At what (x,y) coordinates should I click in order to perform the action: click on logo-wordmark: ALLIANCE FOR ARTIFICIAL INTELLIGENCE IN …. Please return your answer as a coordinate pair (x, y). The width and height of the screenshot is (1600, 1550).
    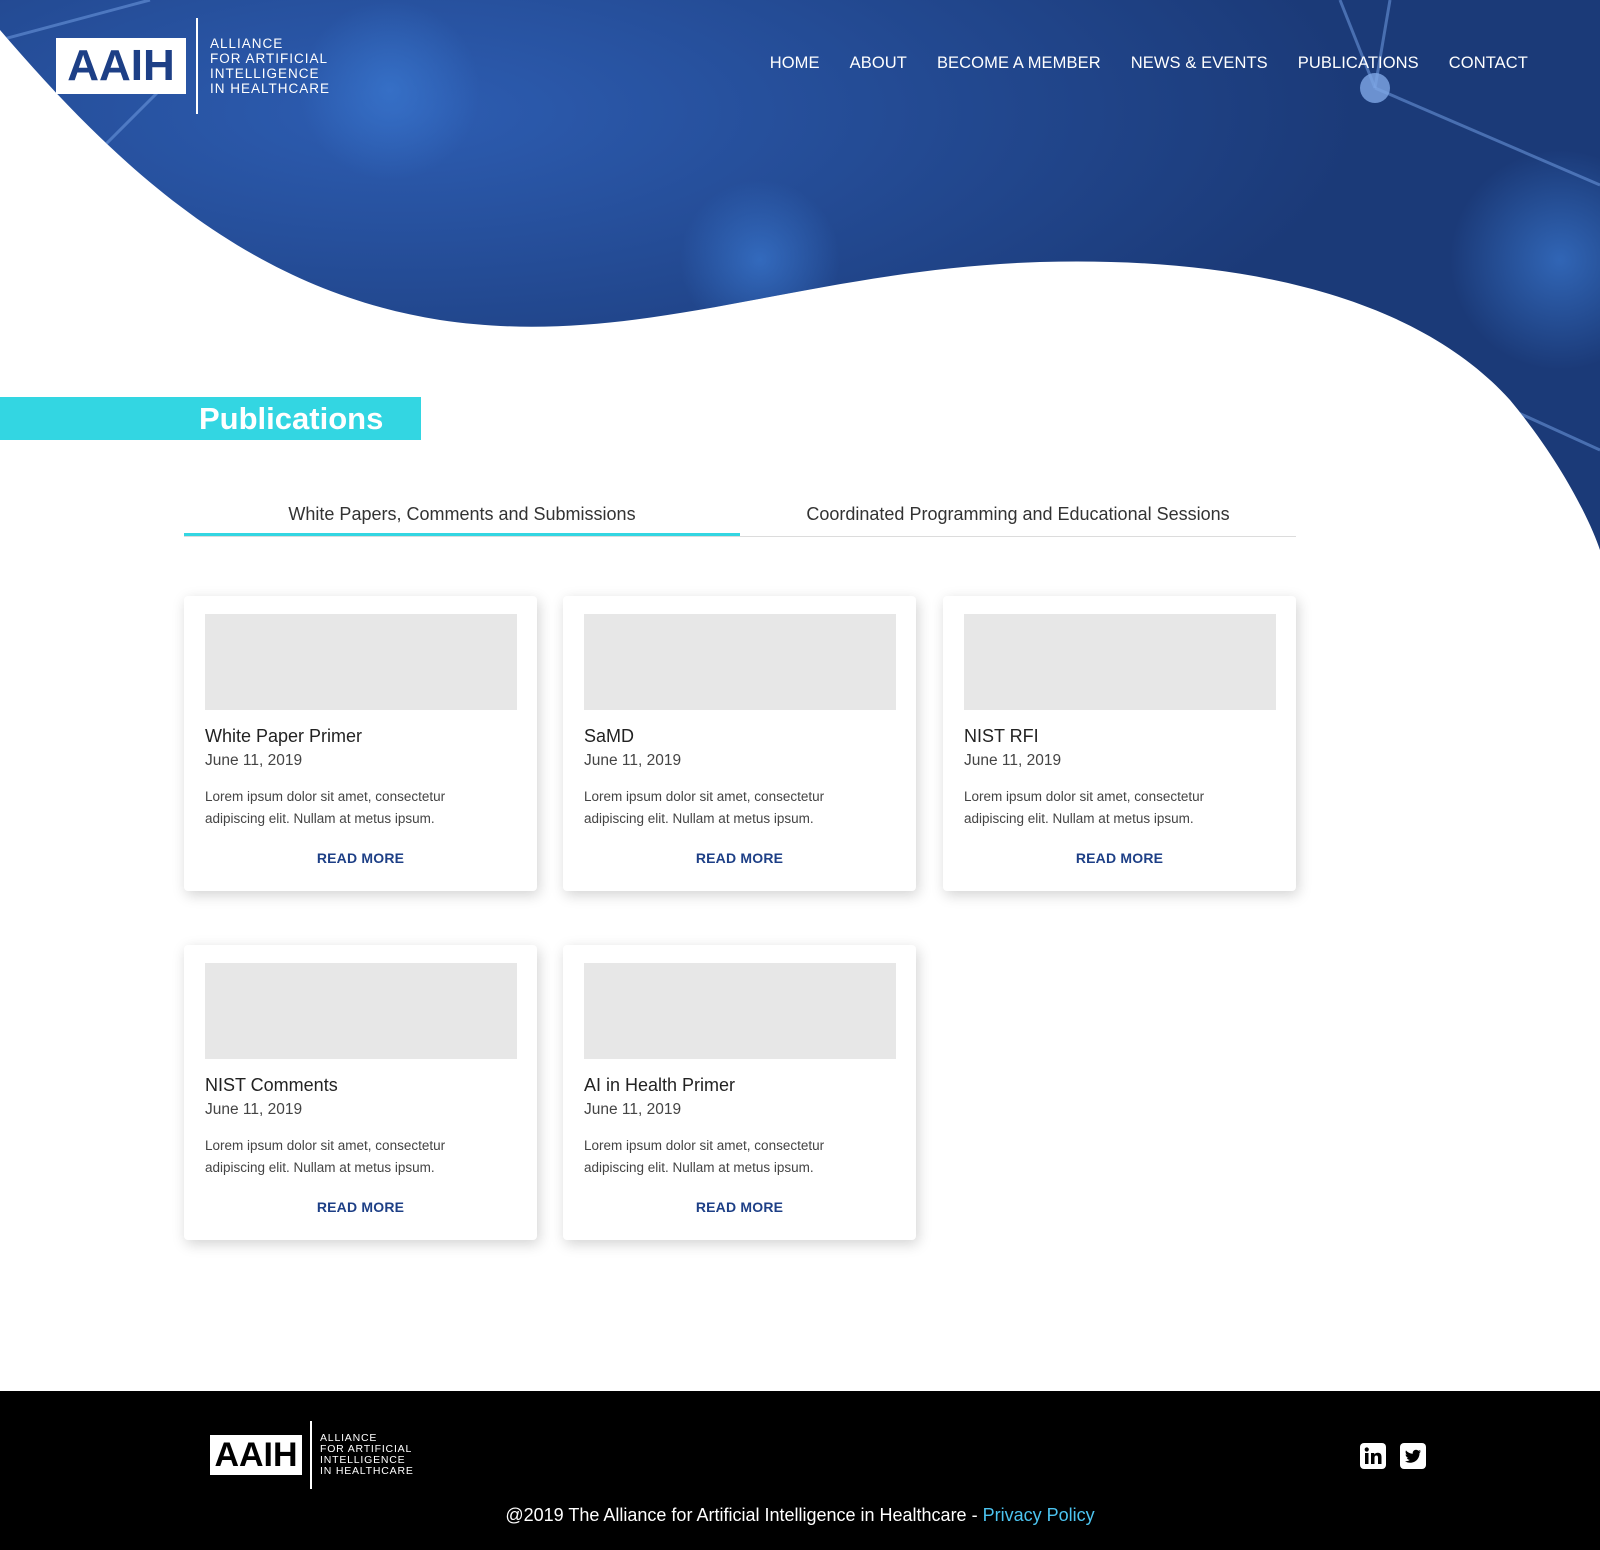
    Looking at the image, I should click on (270, 66).